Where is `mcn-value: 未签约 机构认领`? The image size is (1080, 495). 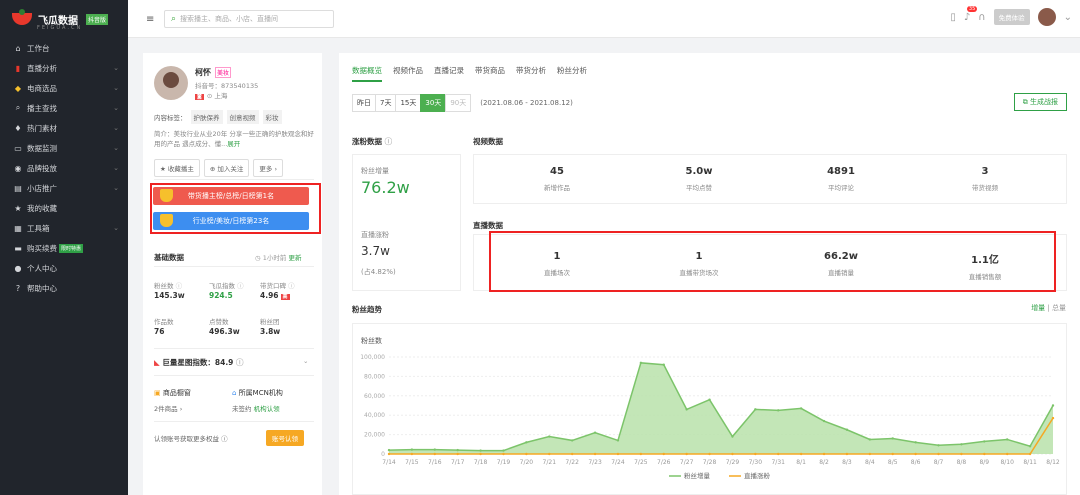 mcn-value: 未签约 机构认领 is located at coordinates (256, 408).